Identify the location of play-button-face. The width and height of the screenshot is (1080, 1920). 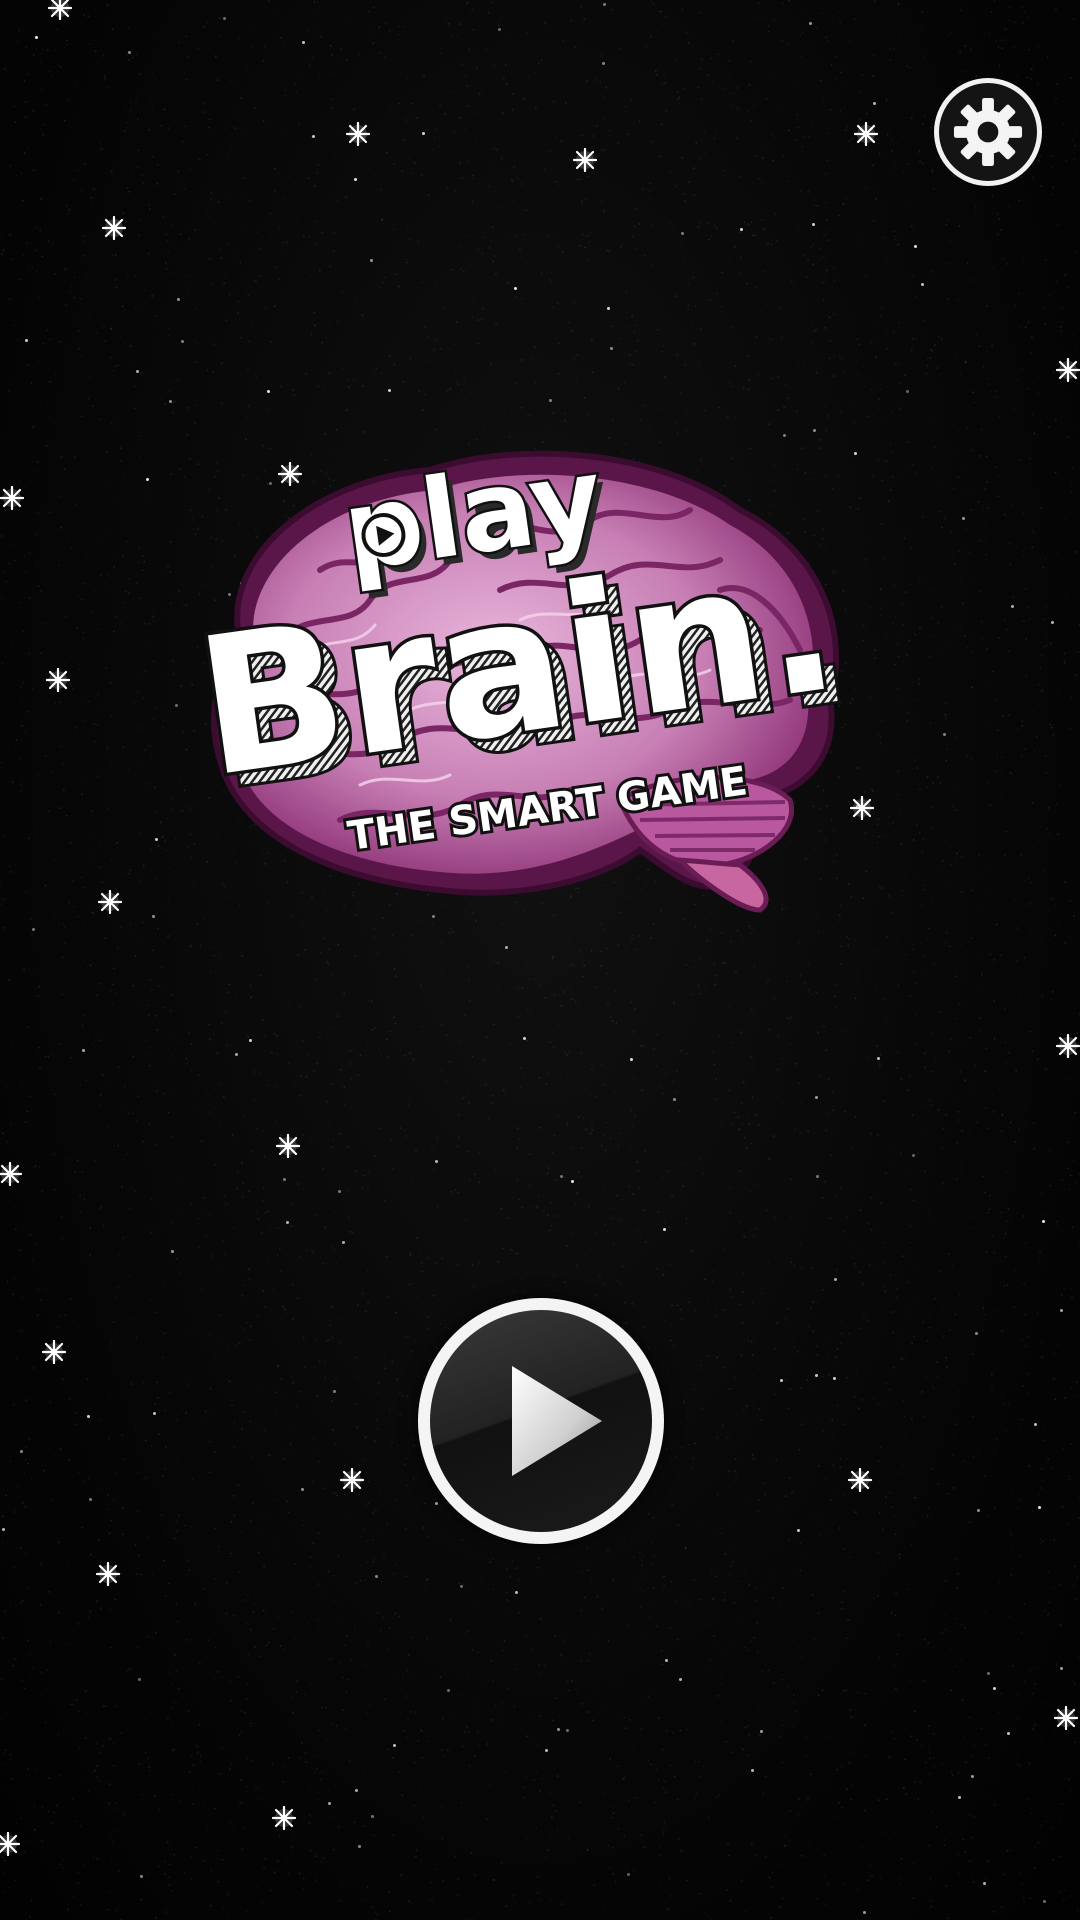
(541, 1421).